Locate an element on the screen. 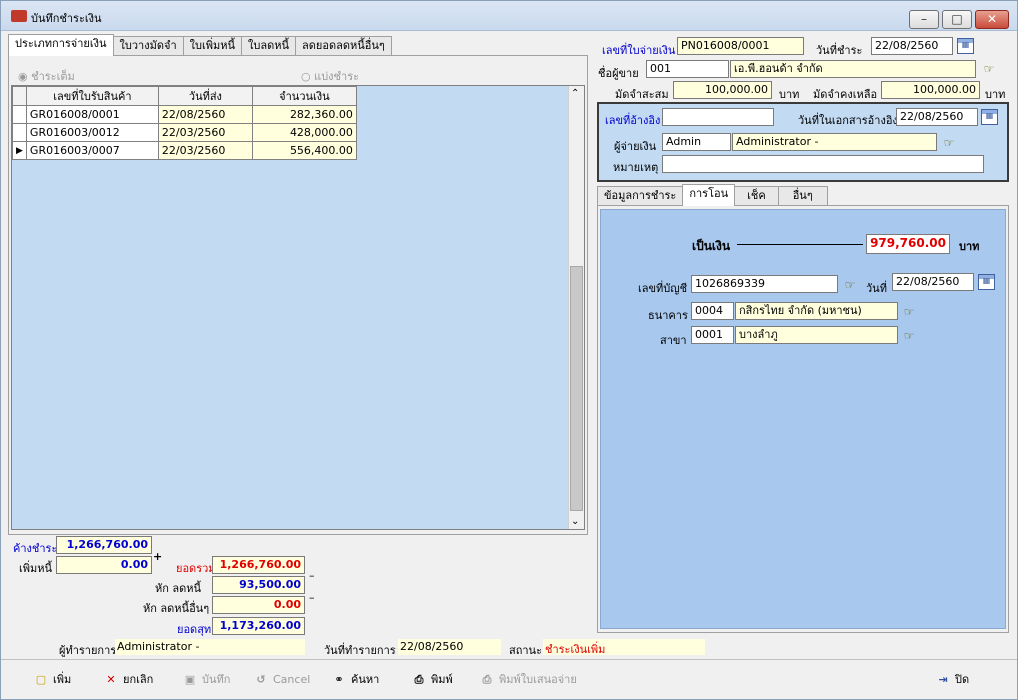  right-tab-strip: ข้อมูลการชำระ การโอน เช็ค อื่นๆ is located at coordinates (712, 195).